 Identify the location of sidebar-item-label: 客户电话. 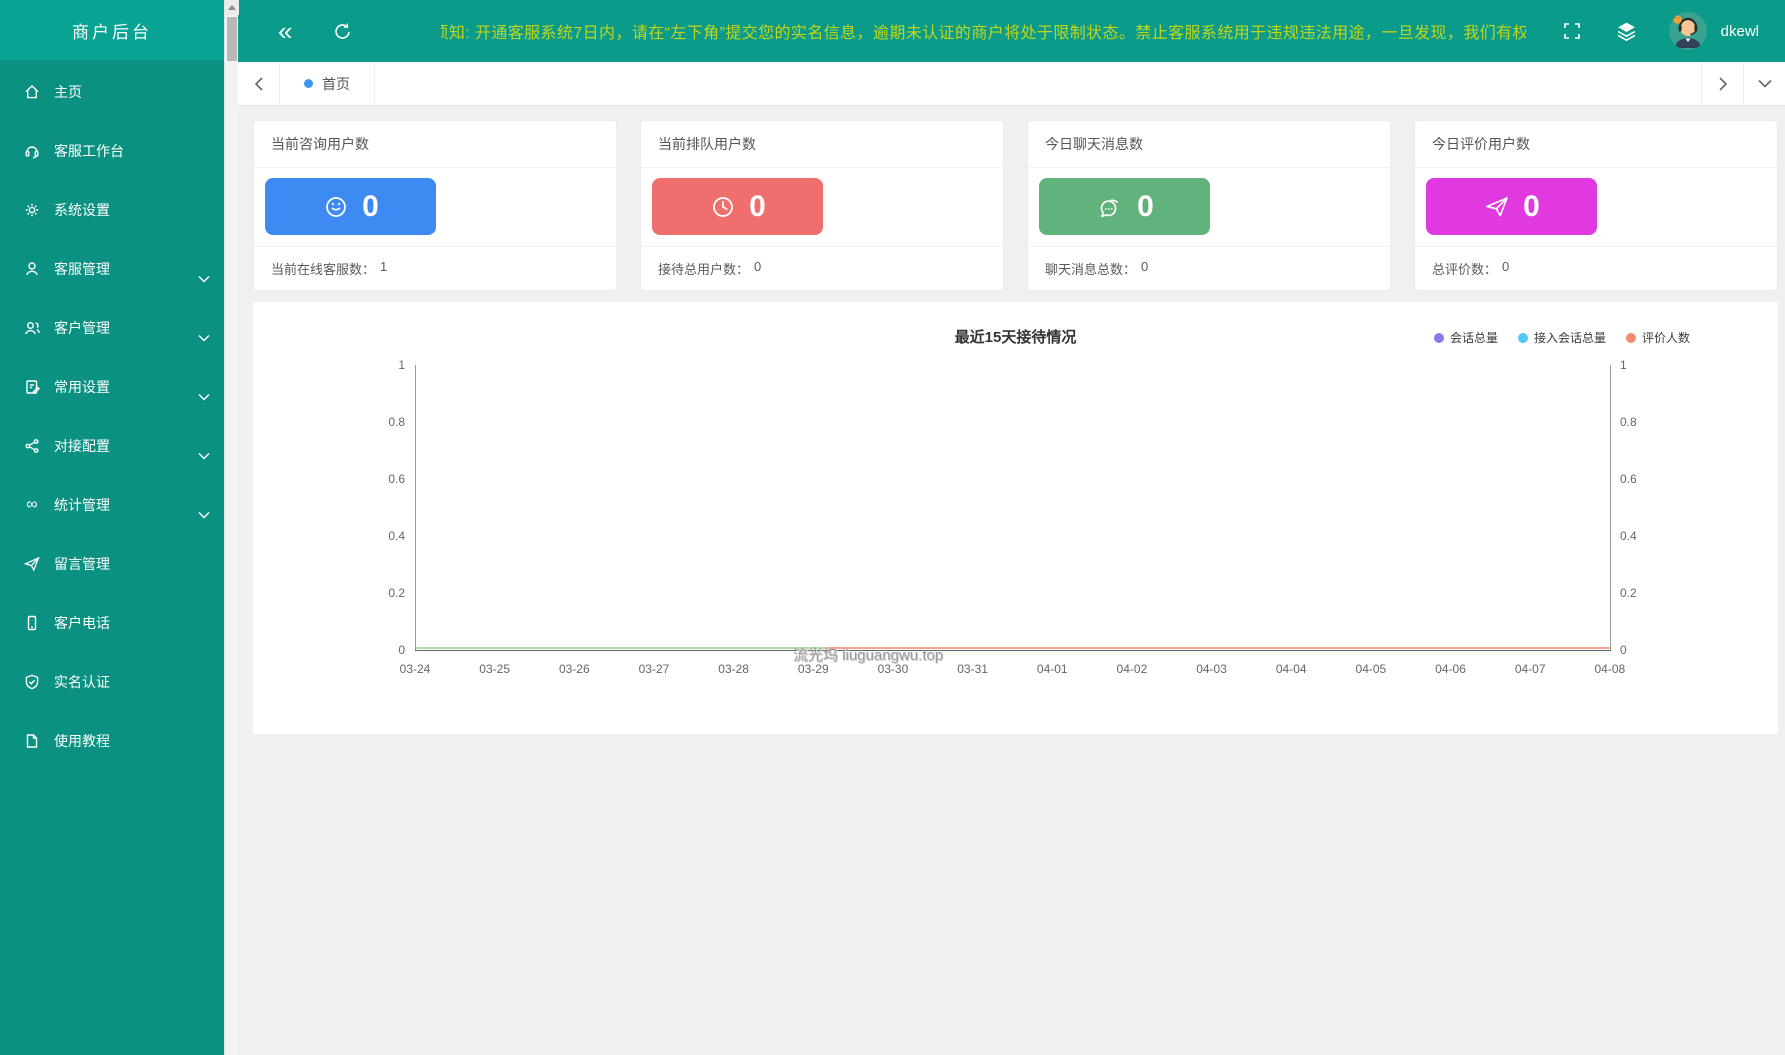
(82, 622).